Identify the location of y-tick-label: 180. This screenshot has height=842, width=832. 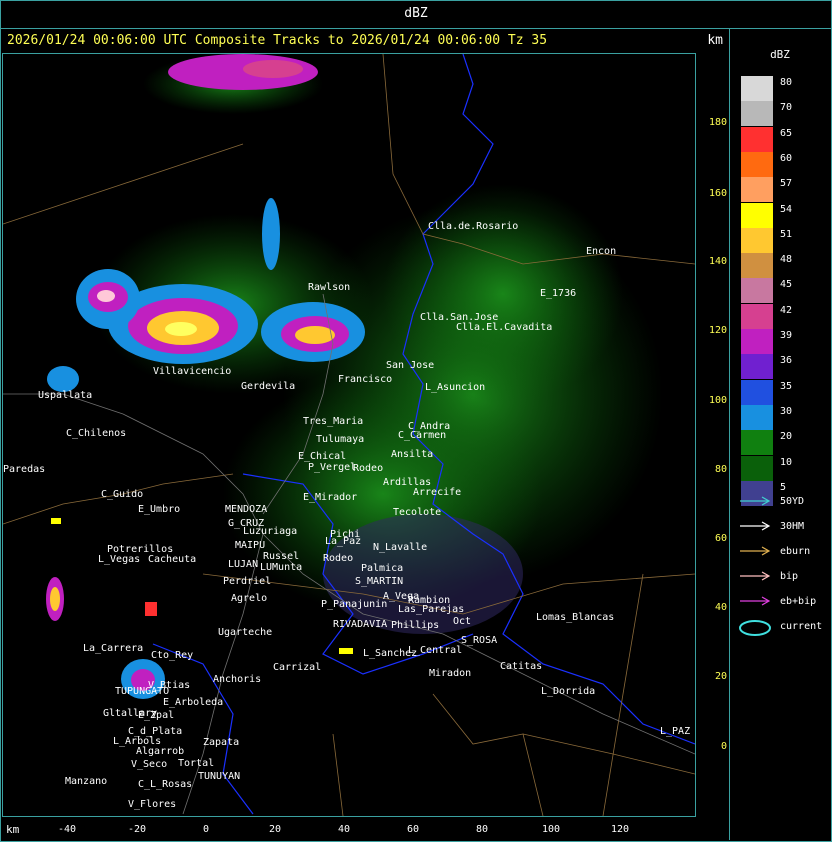
(717, 122).